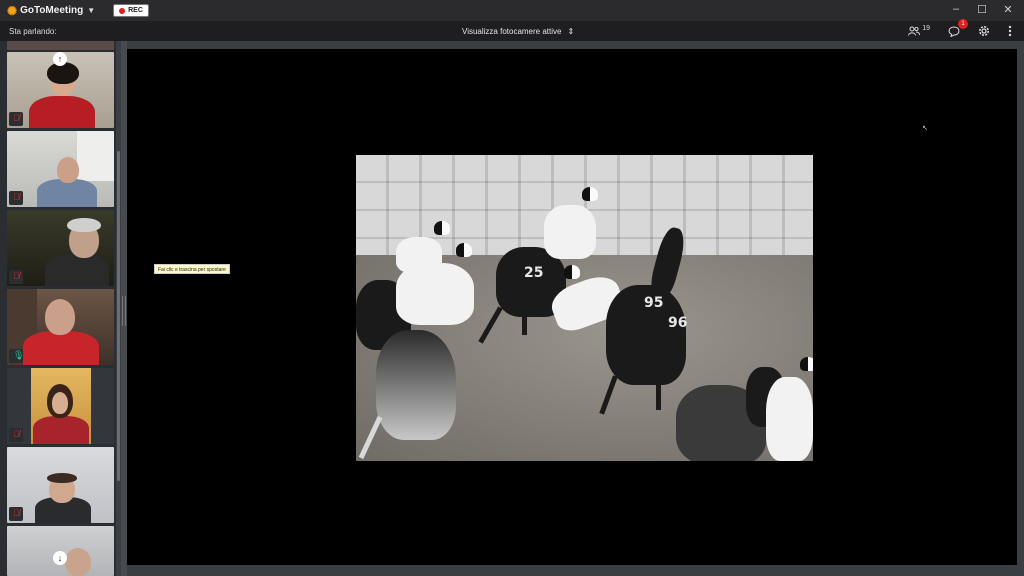  I want to click on chat-button: 1, so click(958, 27).